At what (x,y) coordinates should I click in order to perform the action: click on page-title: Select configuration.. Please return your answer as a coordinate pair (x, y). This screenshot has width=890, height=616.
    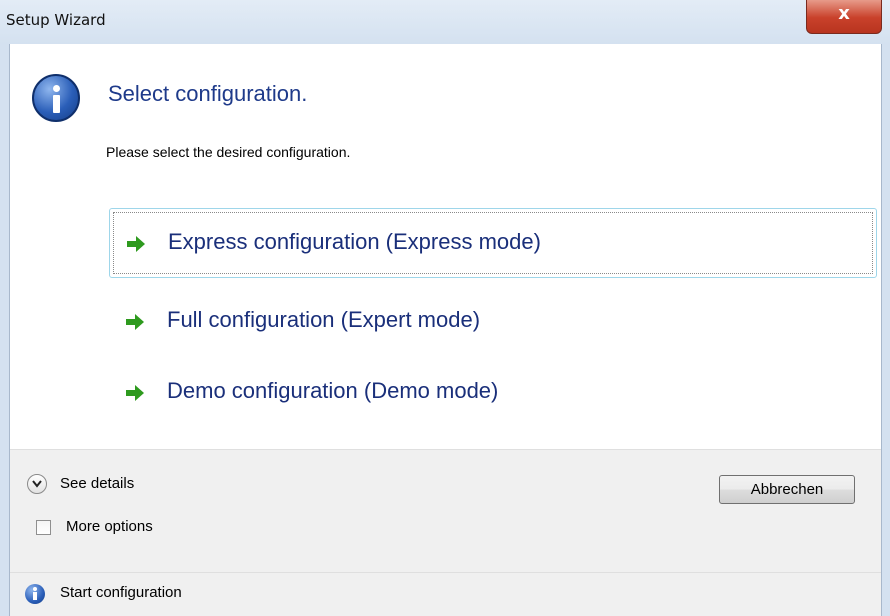
    Looking at the image, I should click on (208, 93).